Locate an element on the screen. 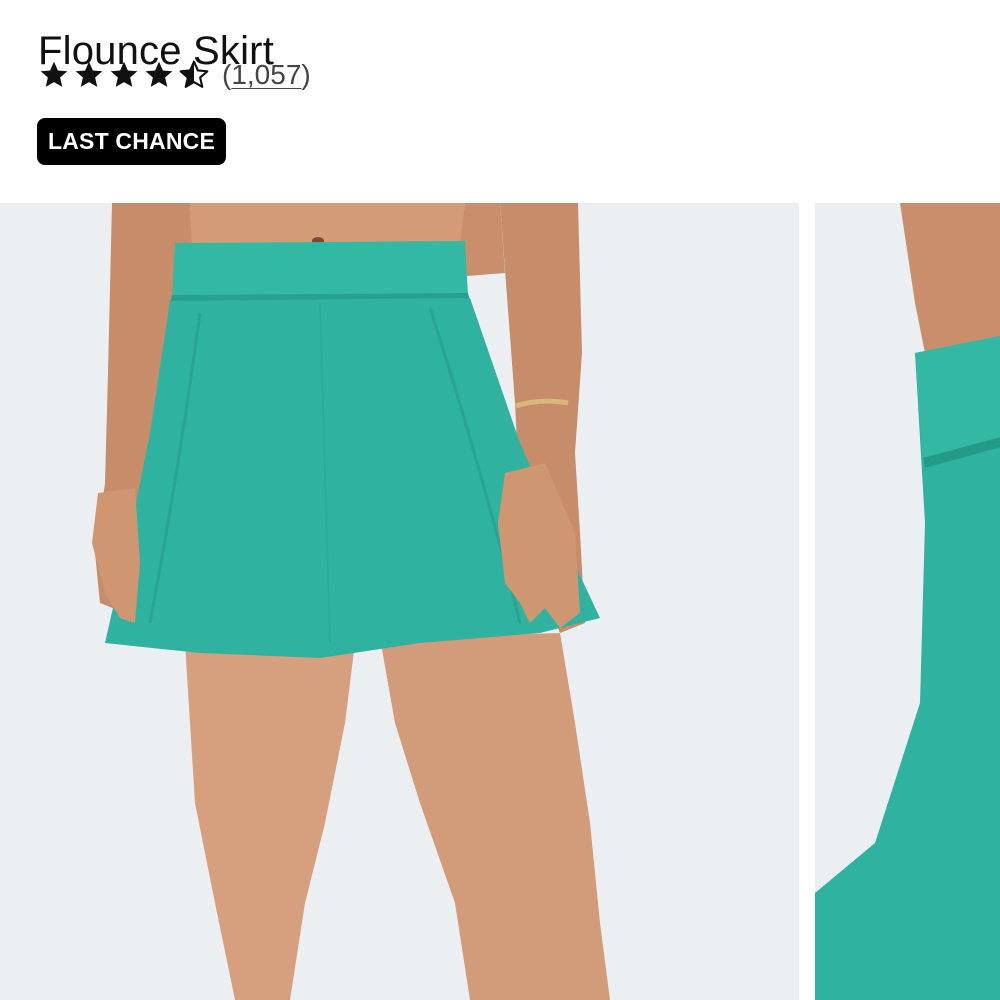  product-image-next is located at coordinates (907, 601).